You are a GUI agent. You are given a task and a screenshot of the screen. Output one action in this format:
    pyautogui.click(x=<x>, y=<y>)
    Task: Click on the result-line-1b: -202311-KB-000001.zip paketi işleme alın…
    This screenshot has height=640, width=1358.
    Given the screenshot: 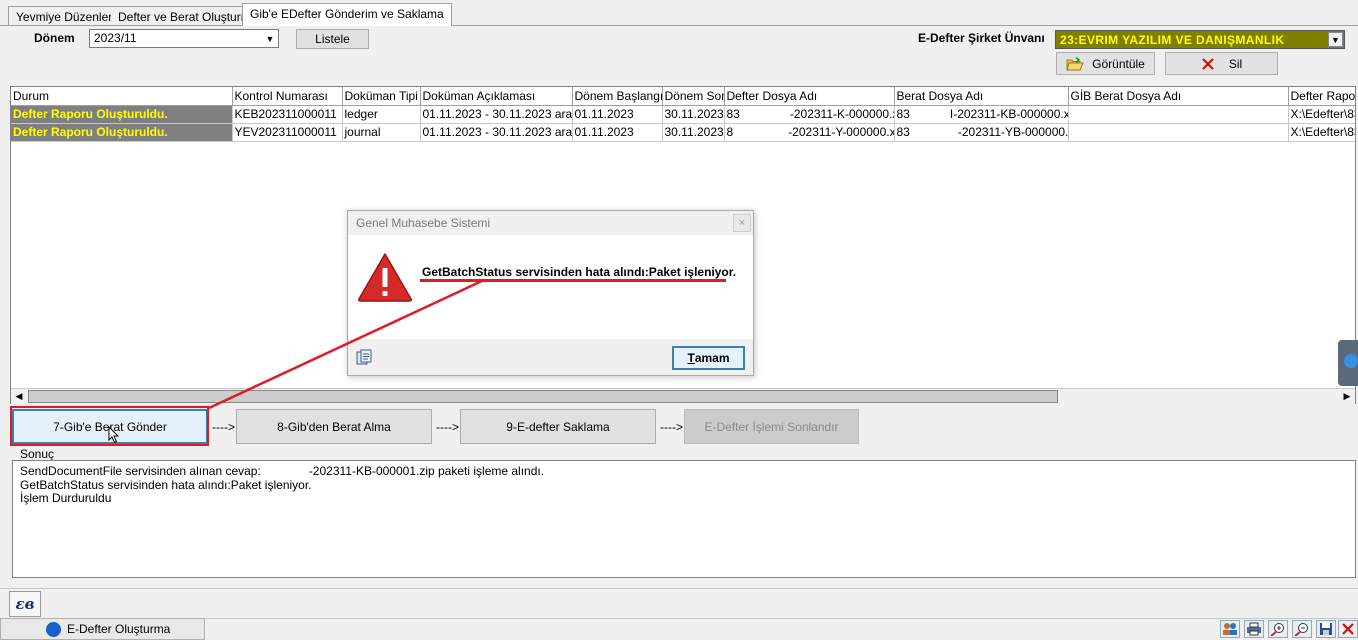 What is the action you would take?
    pyautogui.click(x=426, y=471)
    